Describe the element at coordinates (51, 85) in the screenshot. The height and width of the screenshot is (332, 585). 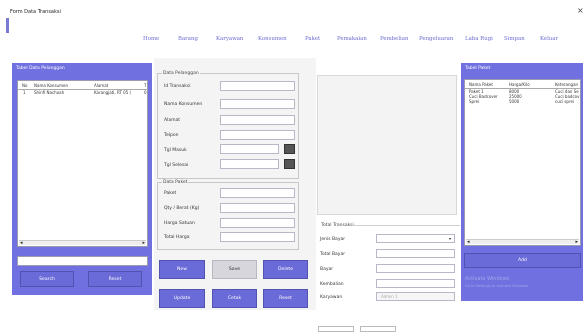
I see `col-header: Nama Konsumen` at that location.